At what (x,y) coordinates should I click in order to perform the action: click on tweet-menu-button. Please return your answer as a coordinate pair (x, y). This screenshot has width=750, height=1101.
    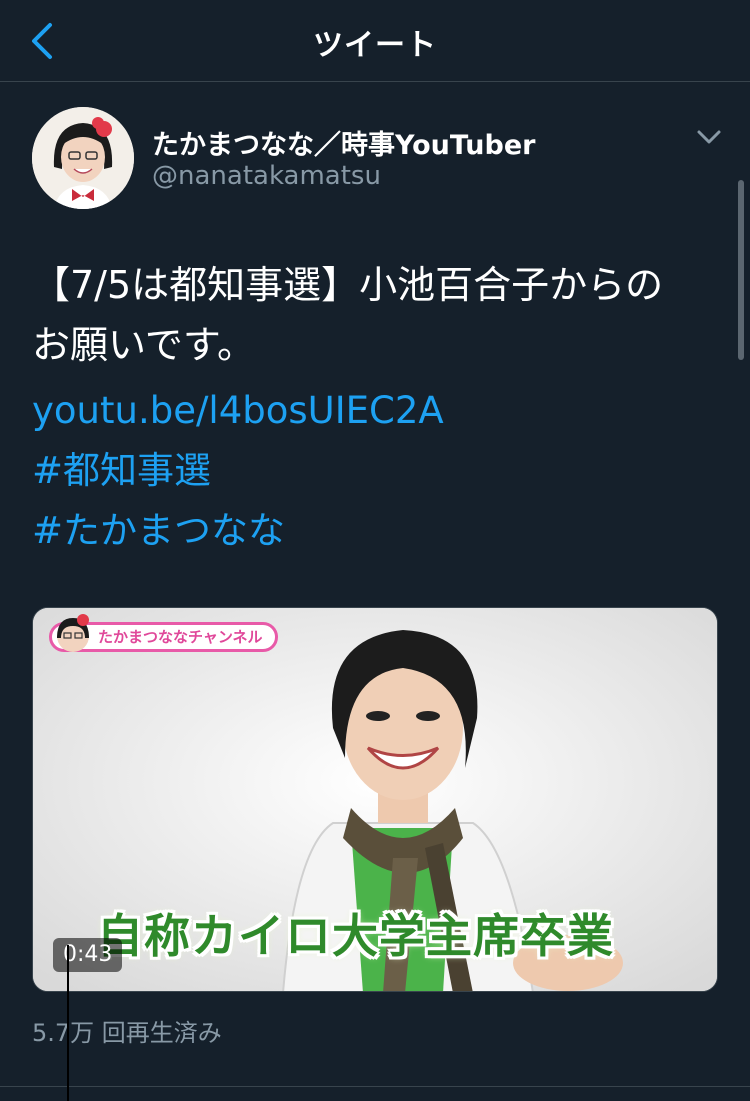
    Looking at the image, I should click on (709, 137).